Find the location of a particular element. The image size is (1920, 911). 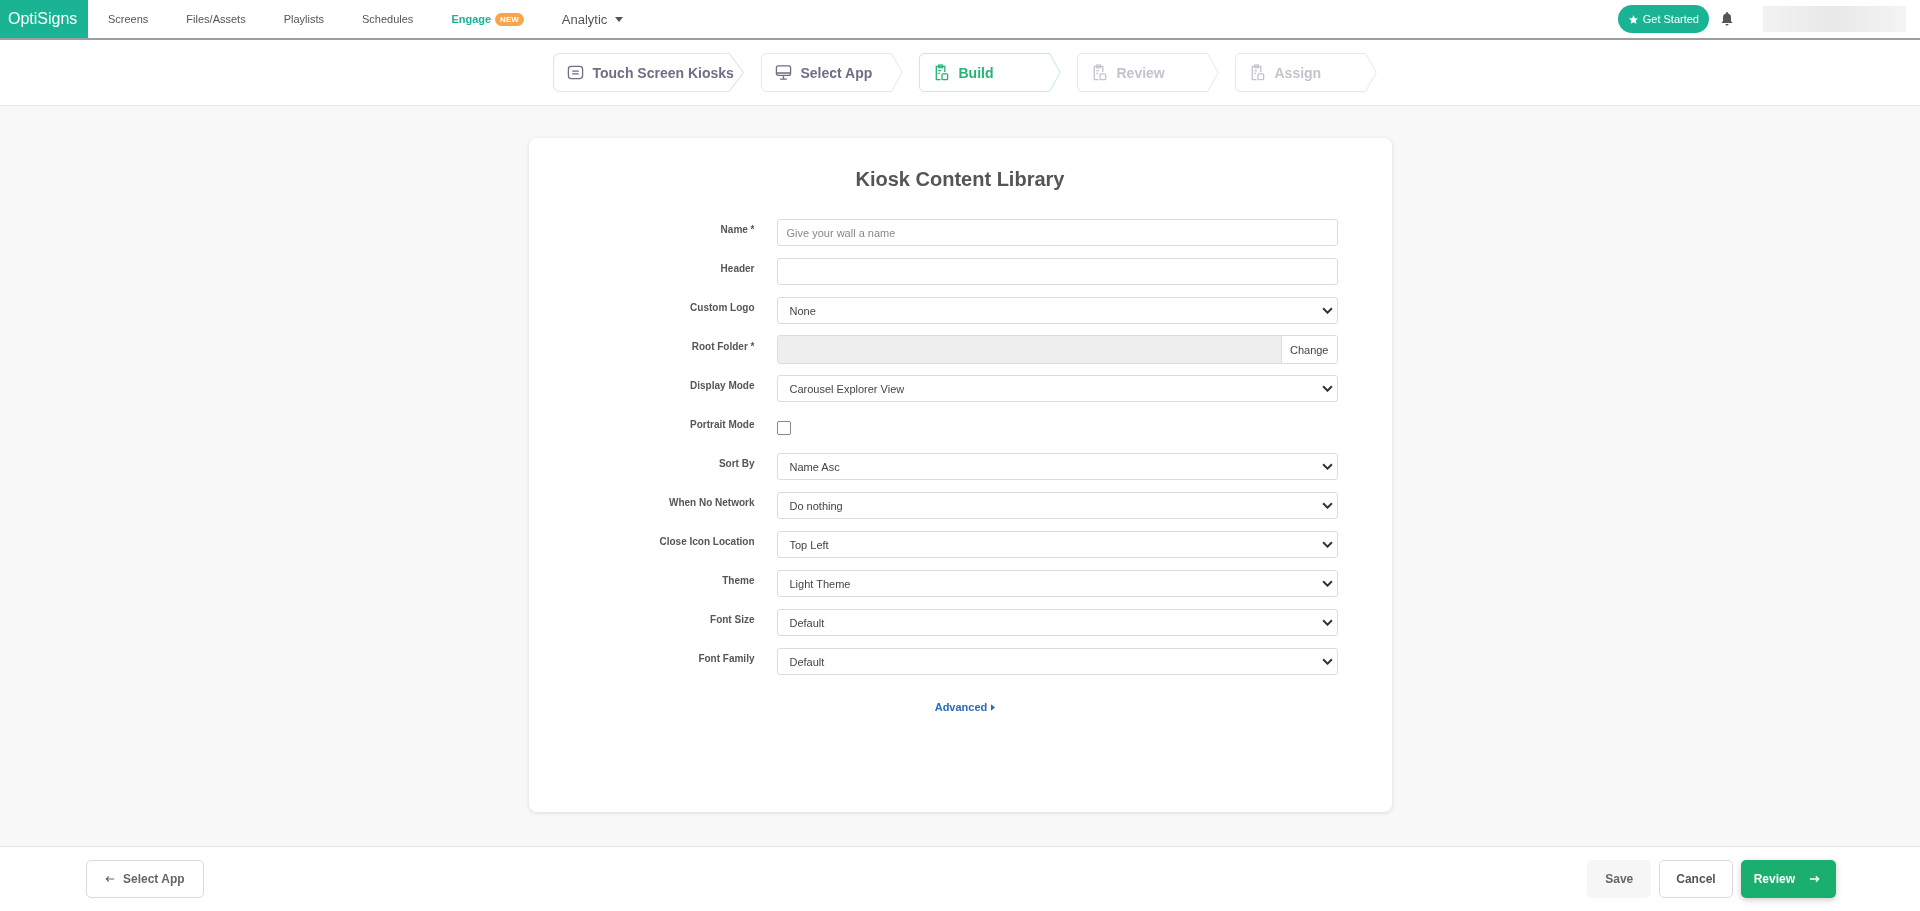

nav-link: Analytic is located at coordinates (592, 19).